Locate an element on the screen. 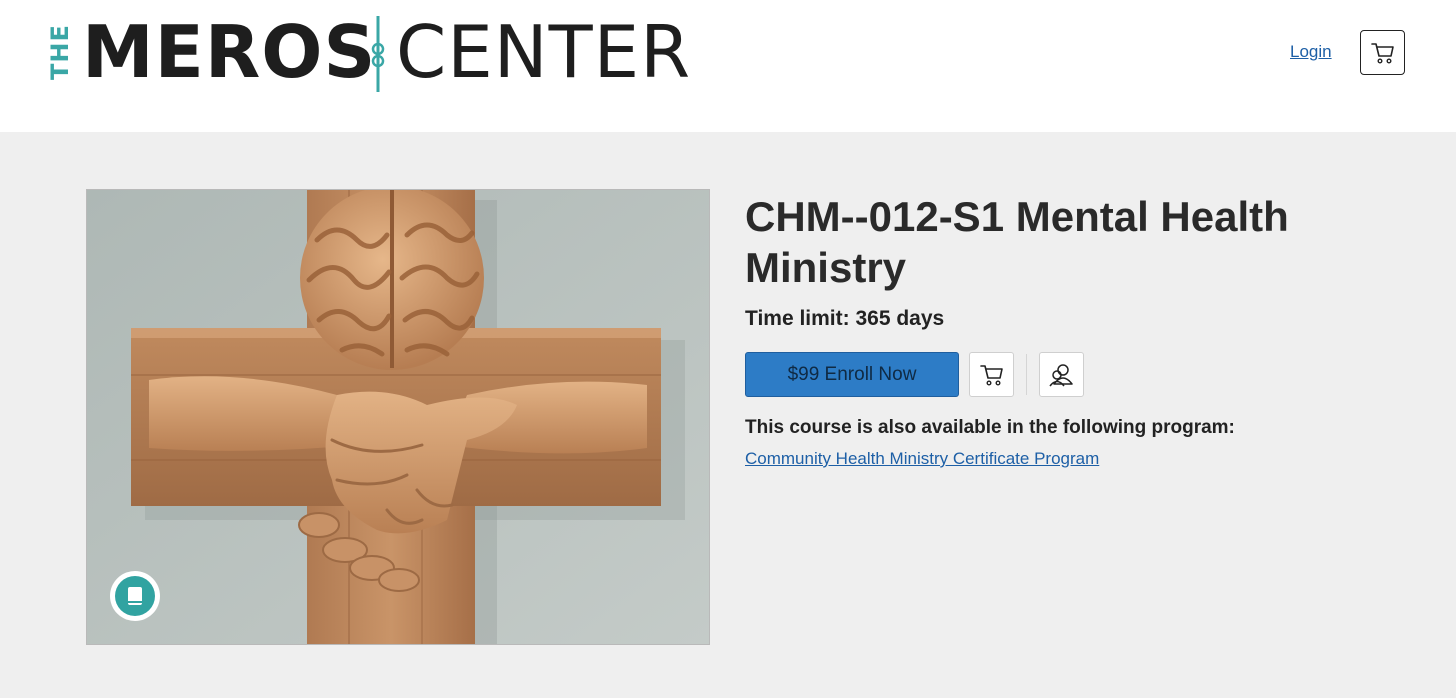 This screenshot has height=698, width=1456. meros-center-logo: THE MEROS CENTER is located at coordinates (368, 52).